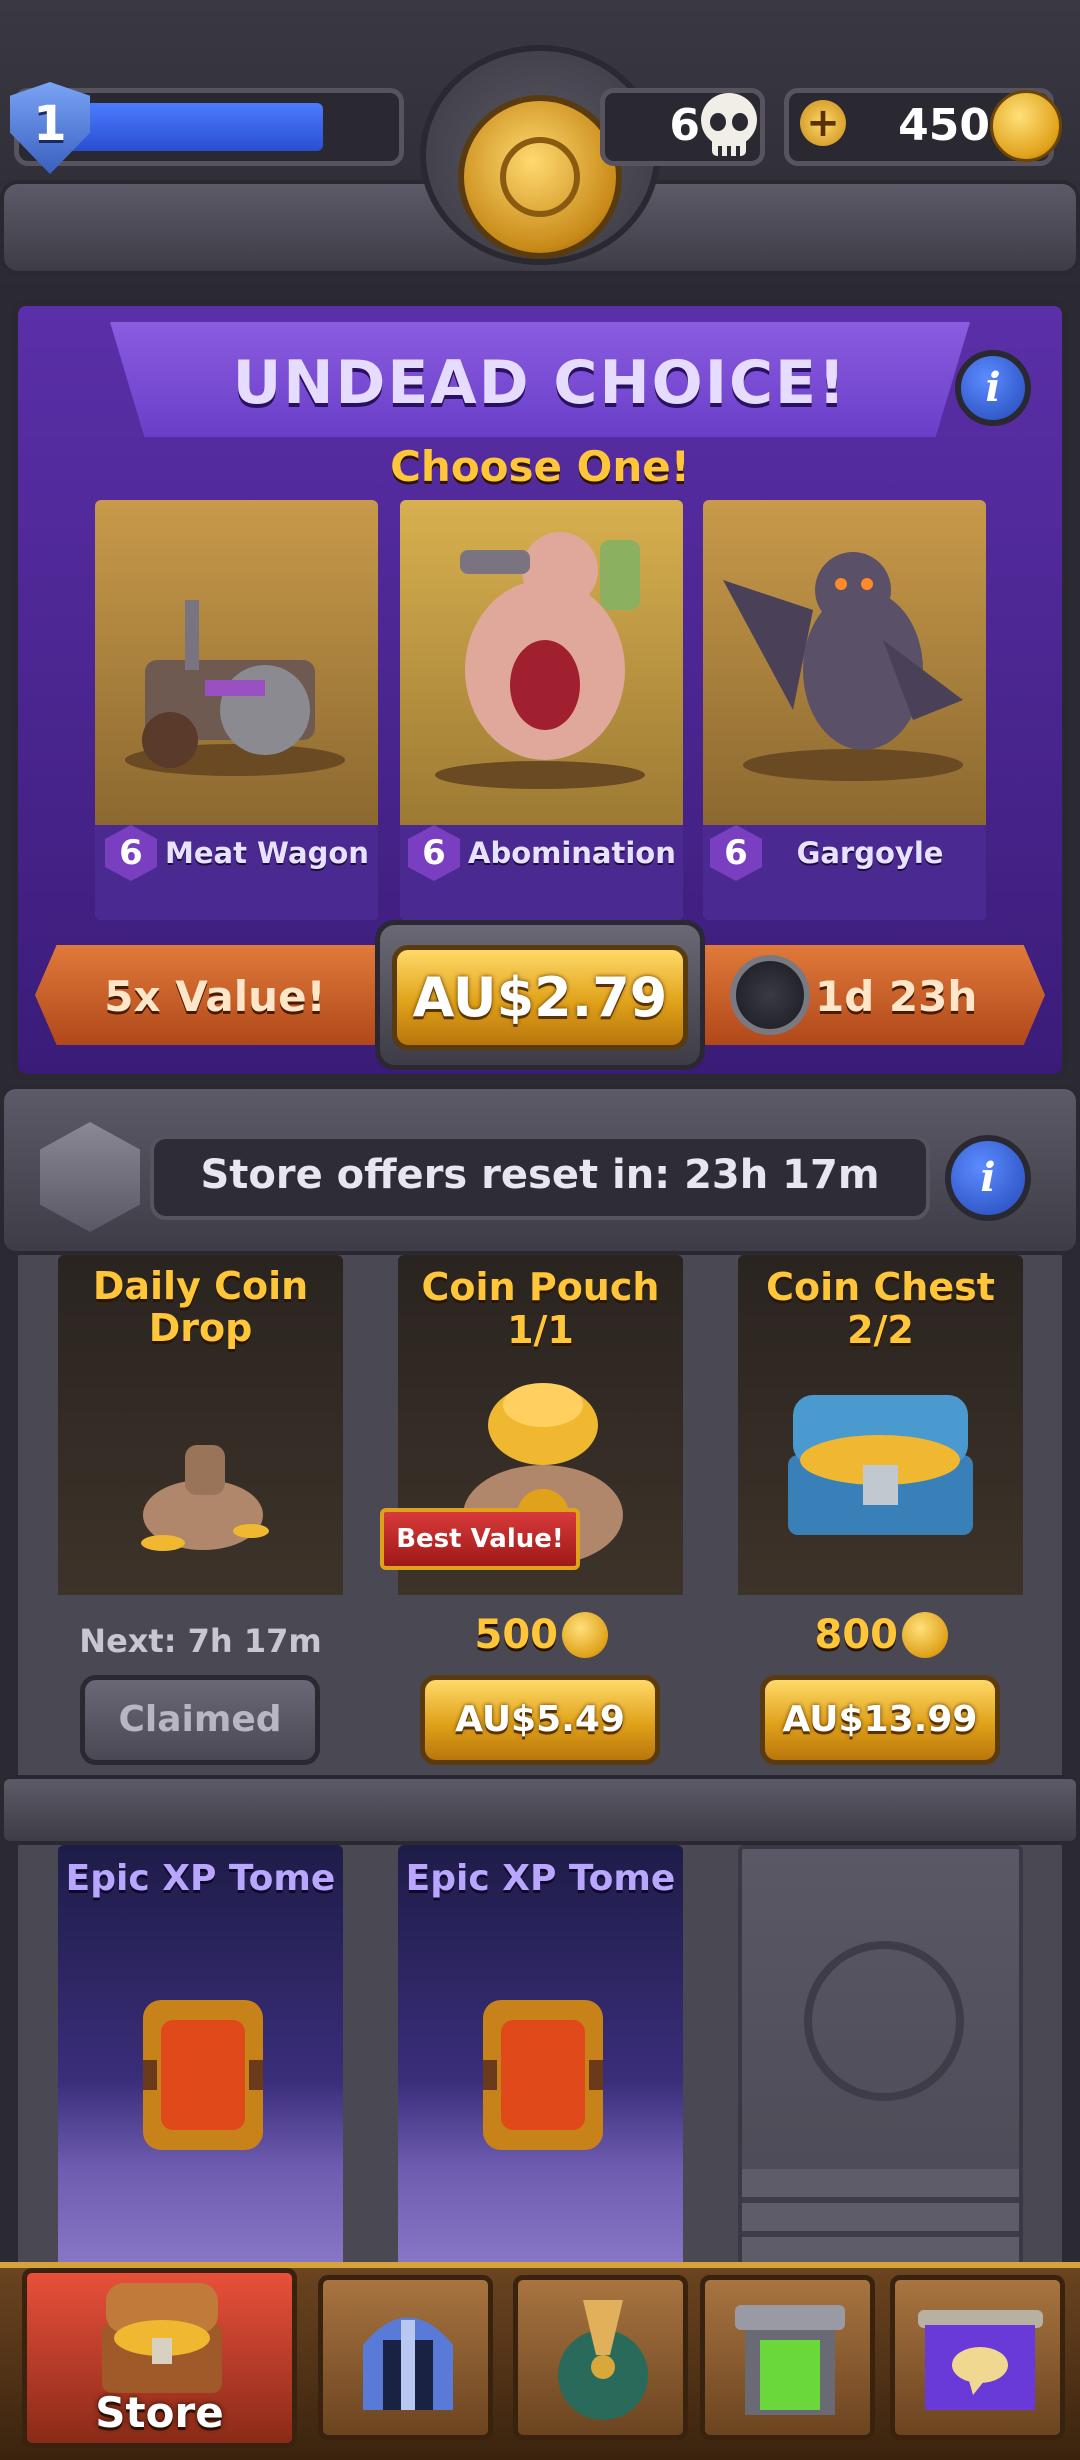 Image resolution: width=1080 pixels, height=2460 pixels. Describe the element at coordinates (267, 853) in the screenshot. I see `unit-name: Meat Wagon` at that location.